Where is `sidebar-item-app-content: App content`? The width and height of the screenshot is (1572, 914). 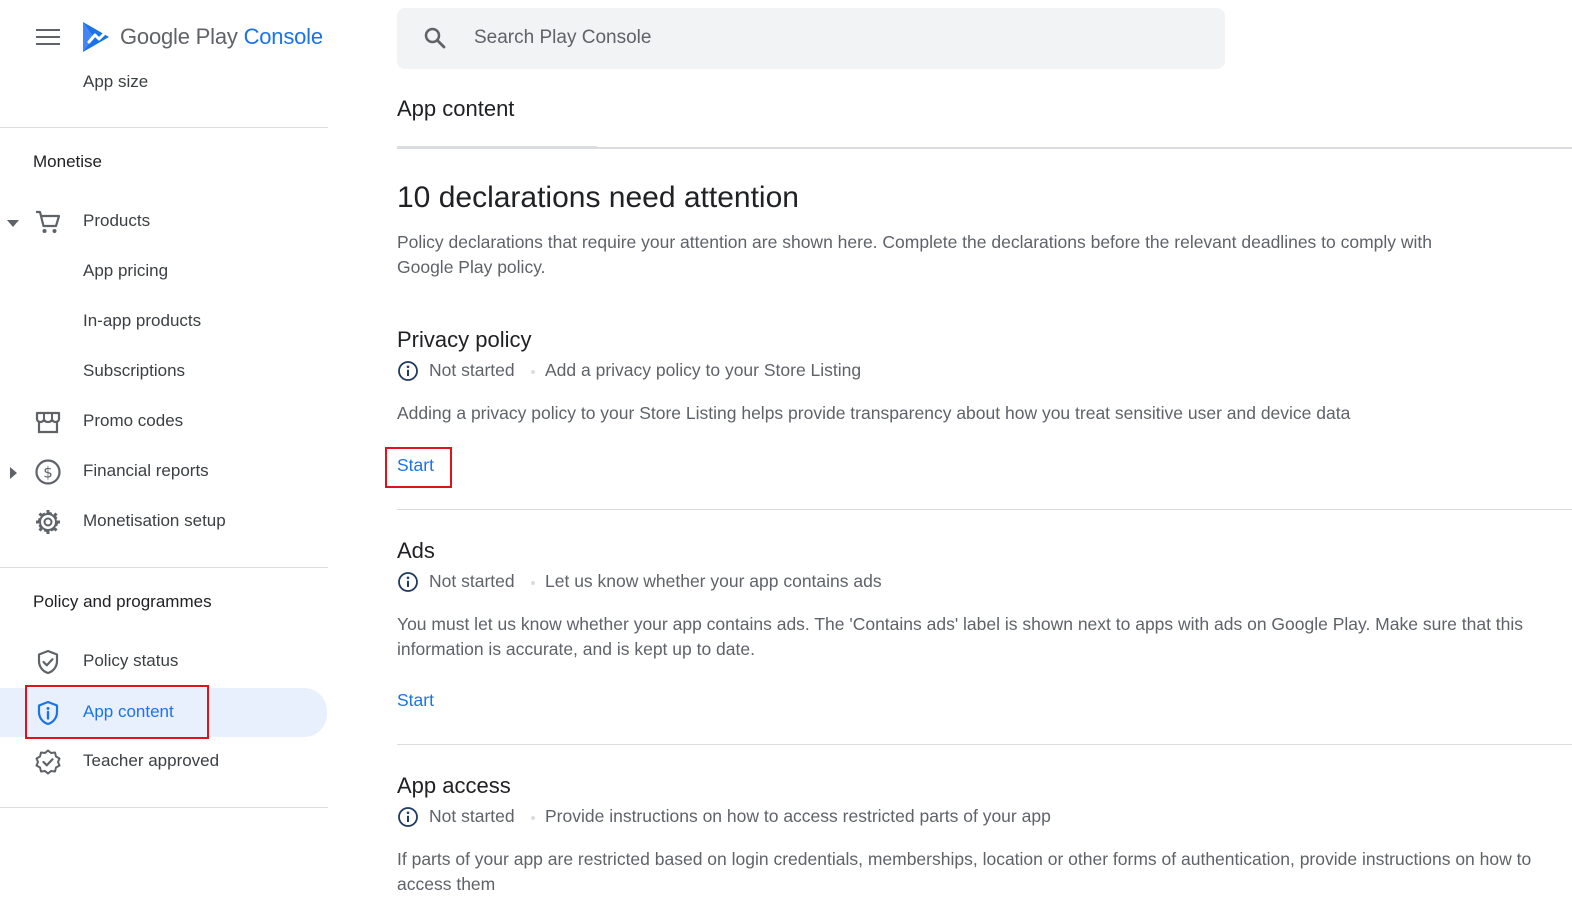
sidebar-item-app-content: App content is located at coordinates (163, 712).